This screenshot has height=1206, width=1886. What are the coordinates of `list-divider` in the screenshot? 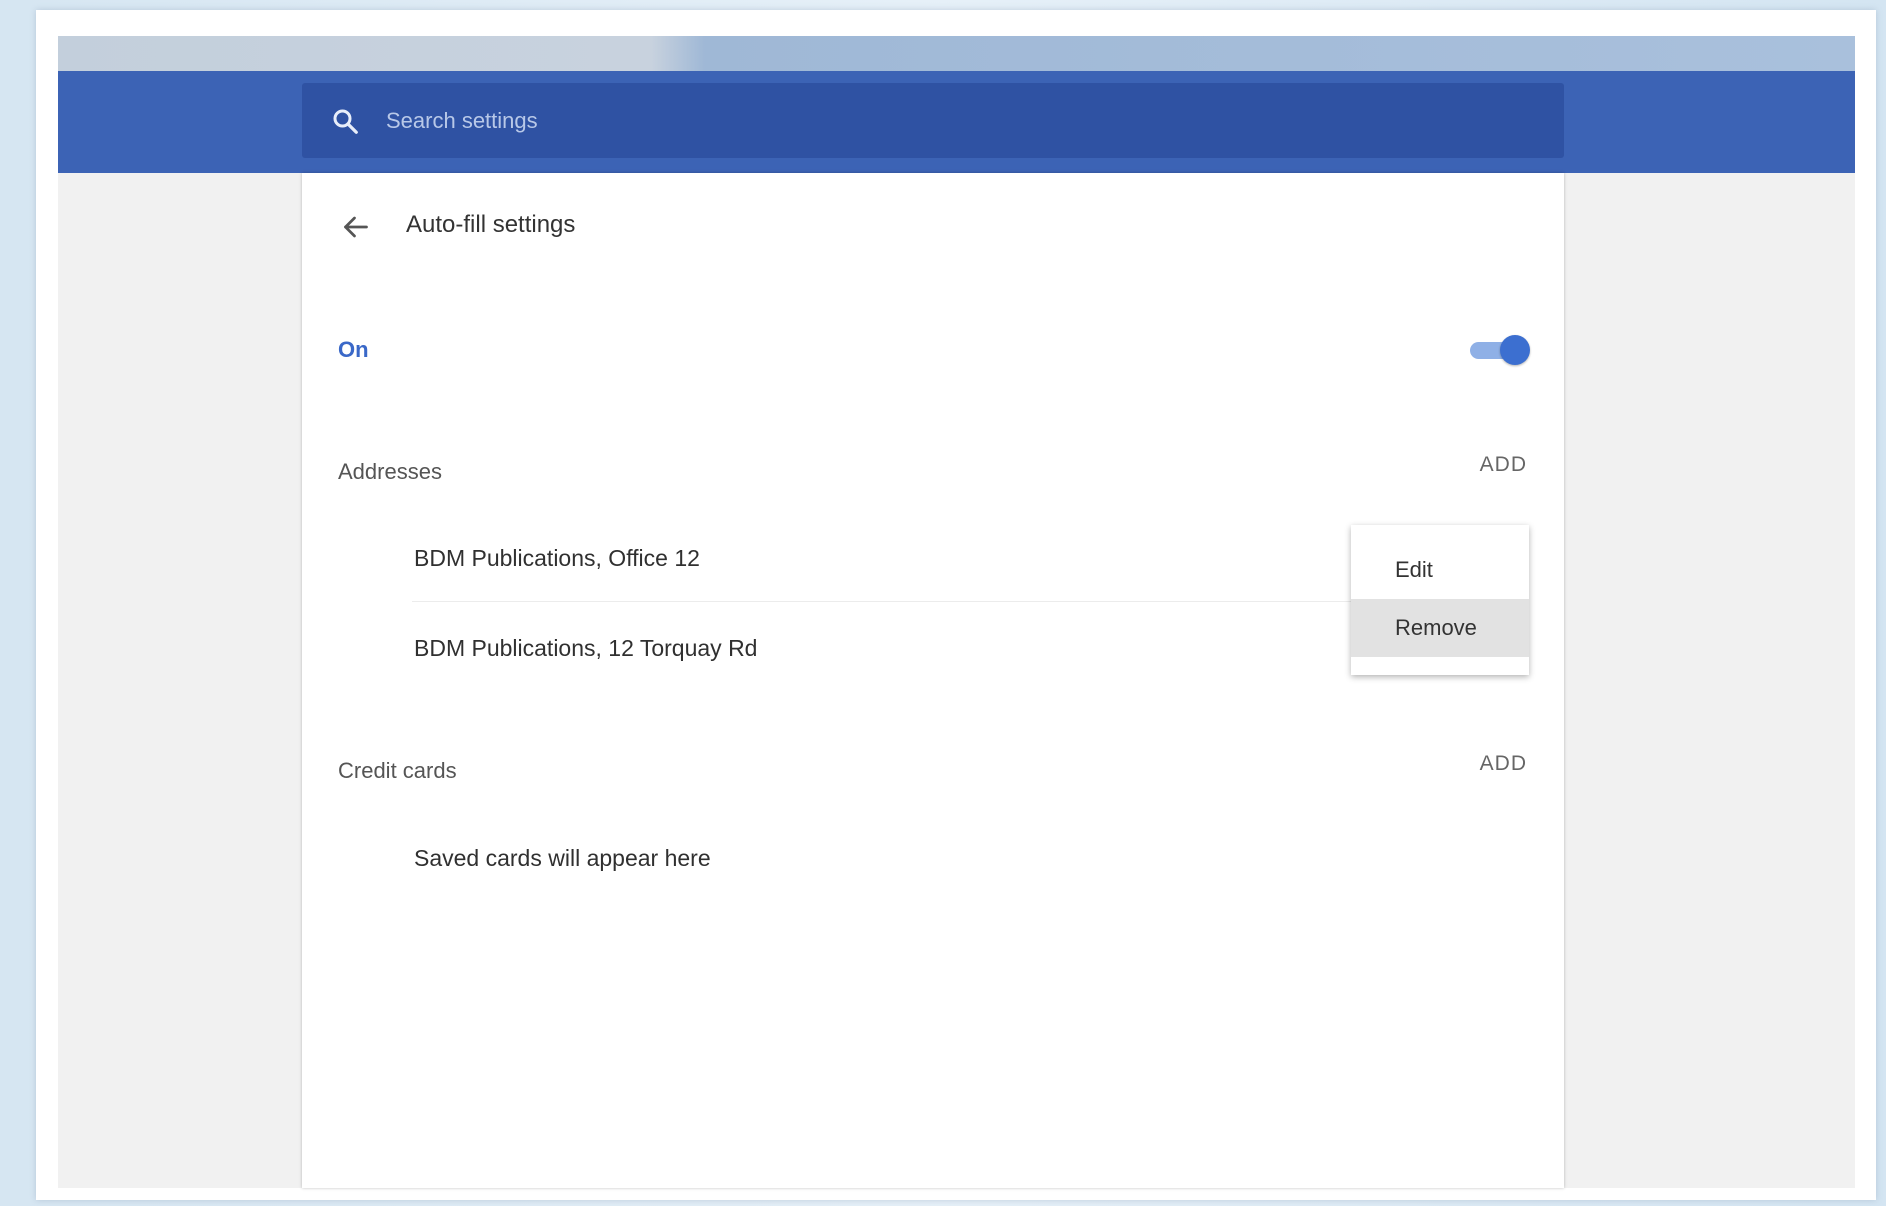 It's located at (962, 601).